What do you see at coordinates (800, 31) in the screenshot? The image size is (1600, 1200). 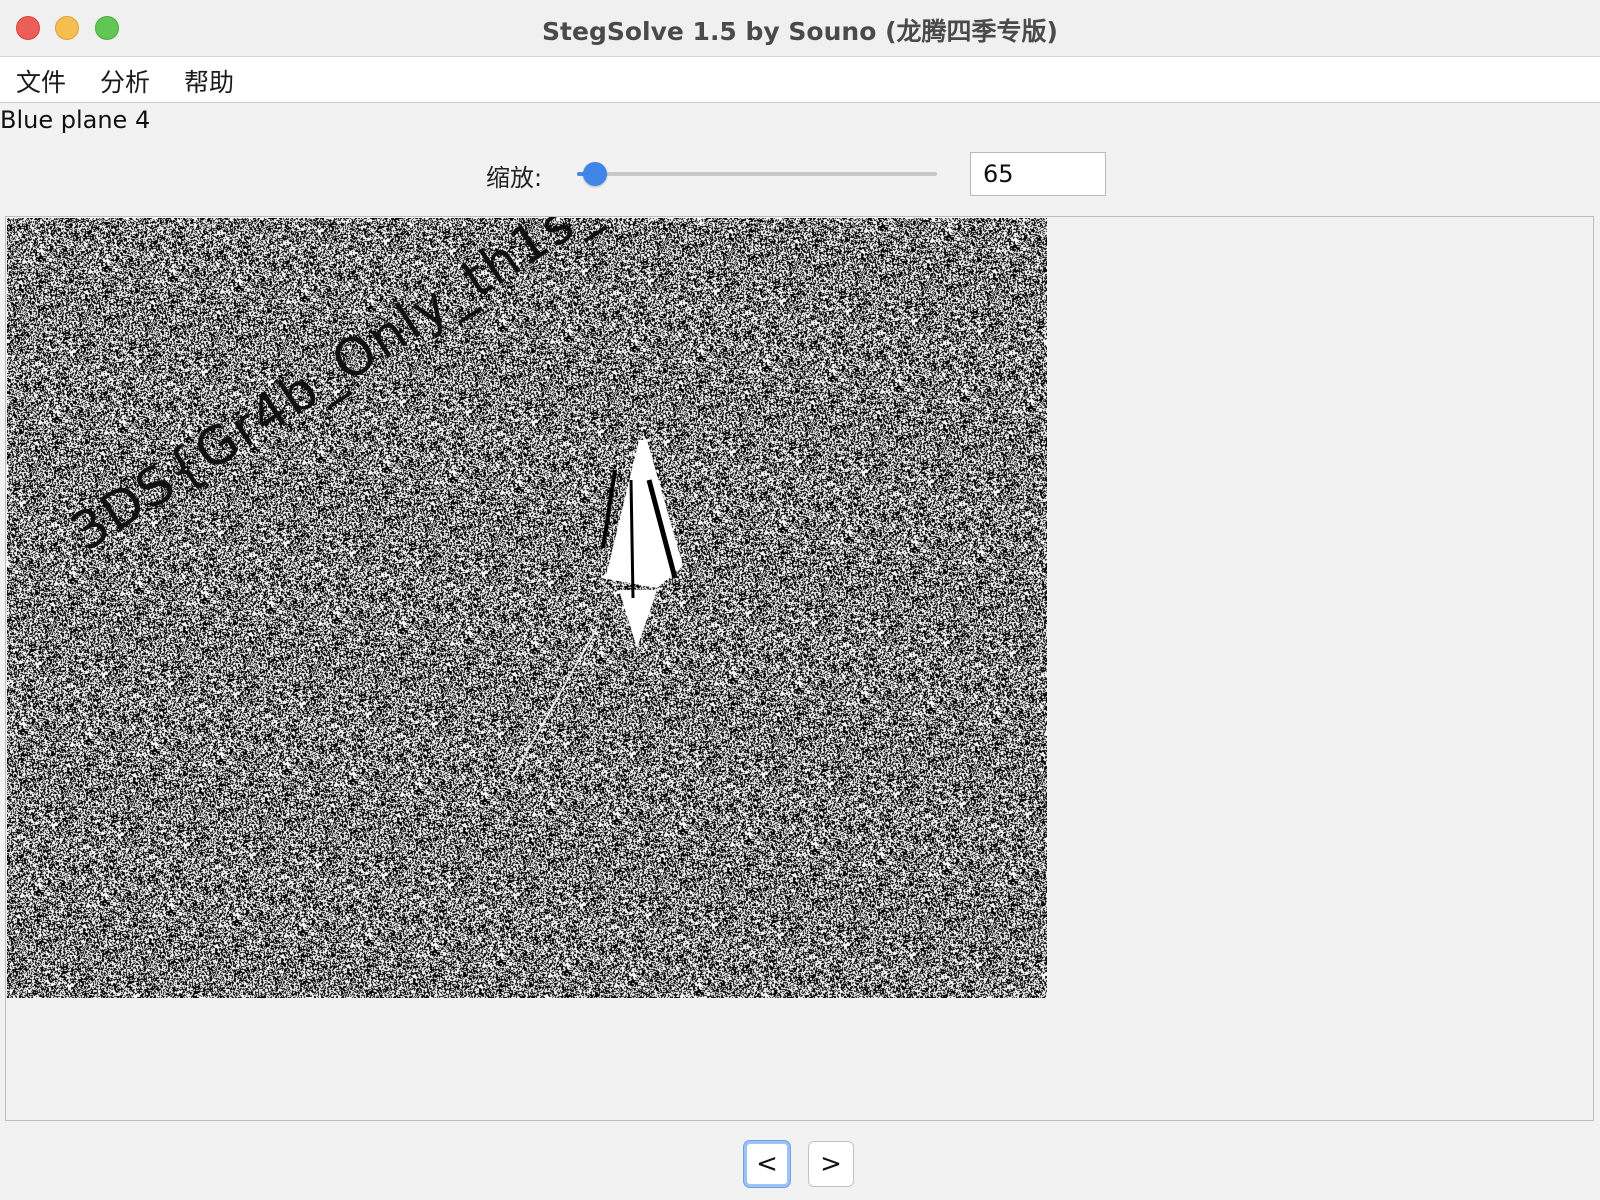 I see `window-title: StegSolve 1.5 by Souno (龙腾四季专版)` at bounding box center [800, 31].